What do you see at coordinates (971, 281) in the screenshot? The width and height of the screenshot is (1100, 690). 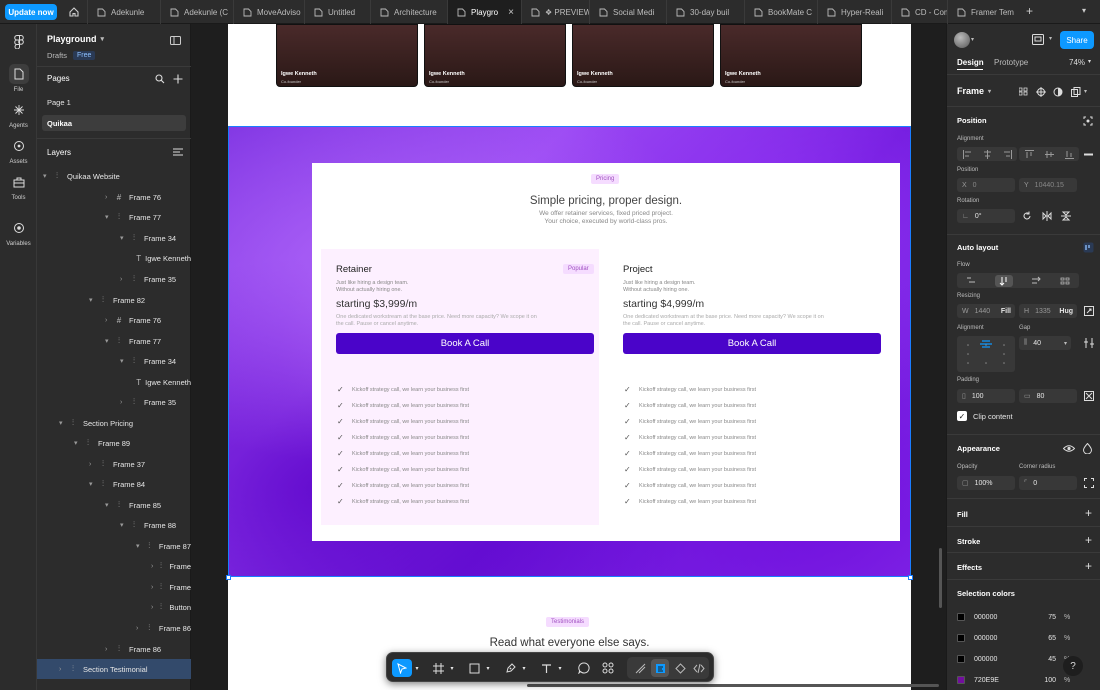 I see `flow-free-icon` at bounding box center [971, 281].